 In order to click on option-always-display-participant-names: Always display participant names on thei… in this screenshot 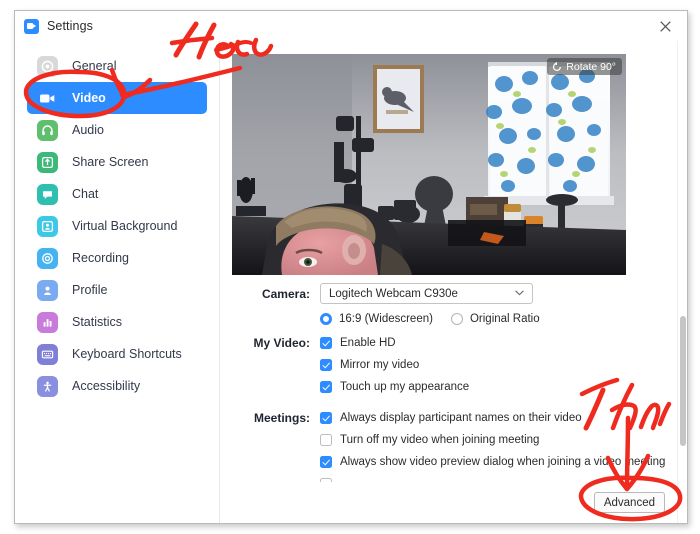, I will do `click(503, 418)`.